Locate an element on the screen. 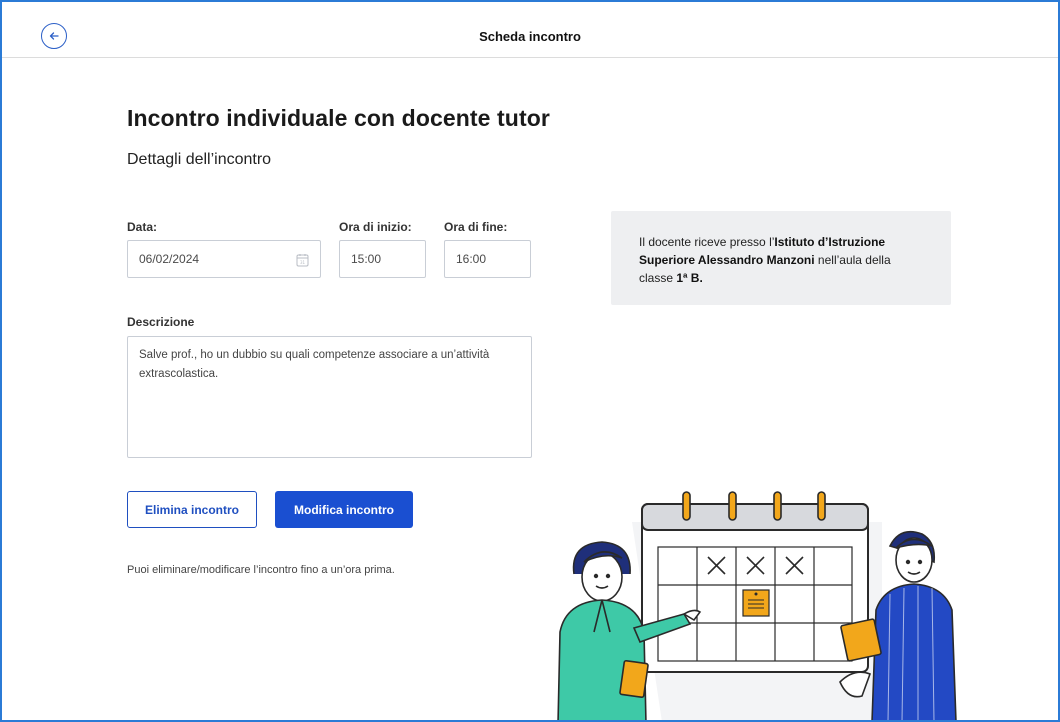 The image size is (1060, 722). info-classroom: 1ª B is located at coordinates (688, 278).